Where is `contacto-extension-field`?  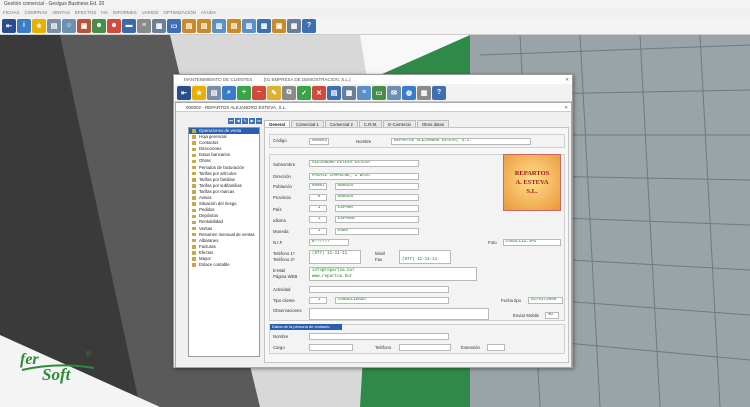
contacto-extension-field is located at coordinates (496, 347).